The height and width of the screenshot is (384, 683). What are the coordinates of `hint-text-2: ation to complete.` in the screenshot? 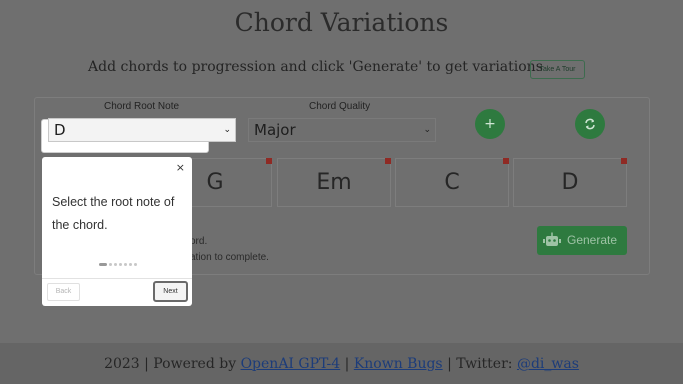 It's located at (229, 257).